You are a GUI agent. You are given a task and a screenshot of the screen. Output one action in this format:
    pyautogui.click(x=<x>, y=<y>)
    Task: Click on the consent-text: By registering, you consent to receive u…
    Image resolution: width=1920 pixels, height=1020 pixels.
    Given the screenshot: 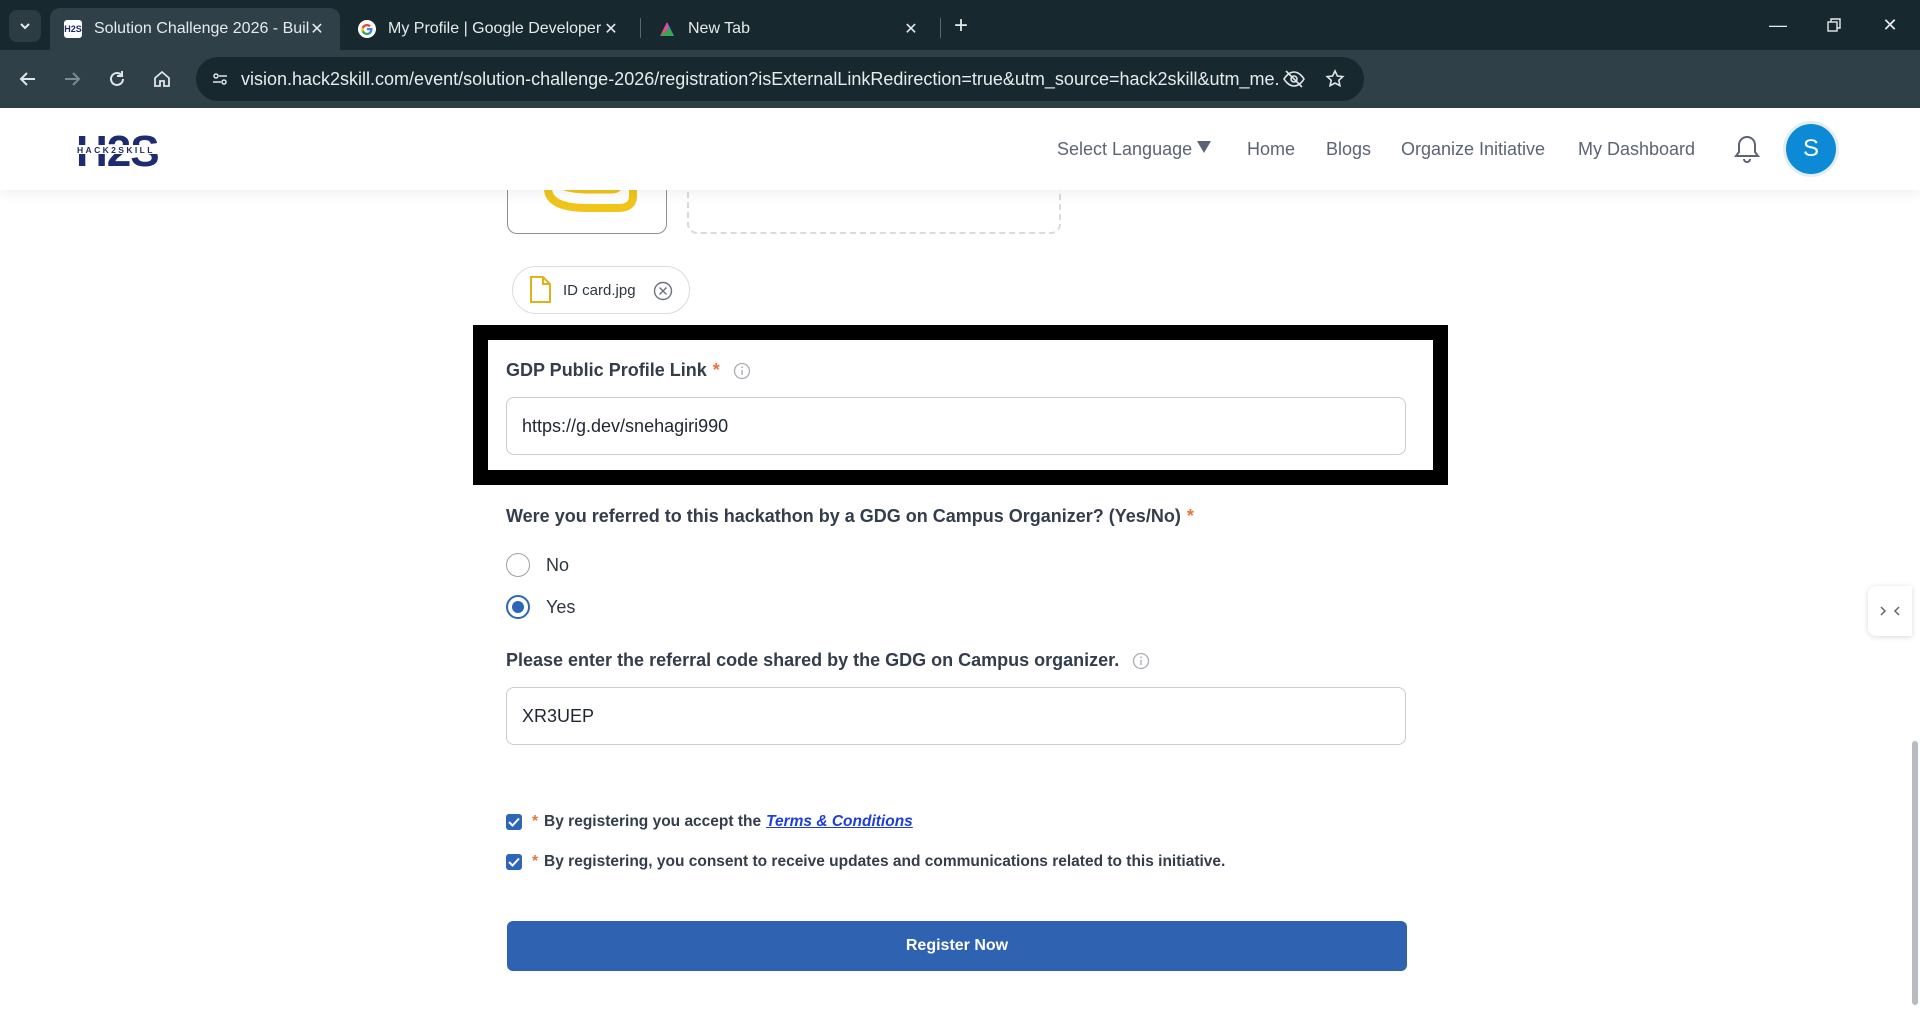 What is the action you would take?
    pyautogui.click(x=885, y=861)
    